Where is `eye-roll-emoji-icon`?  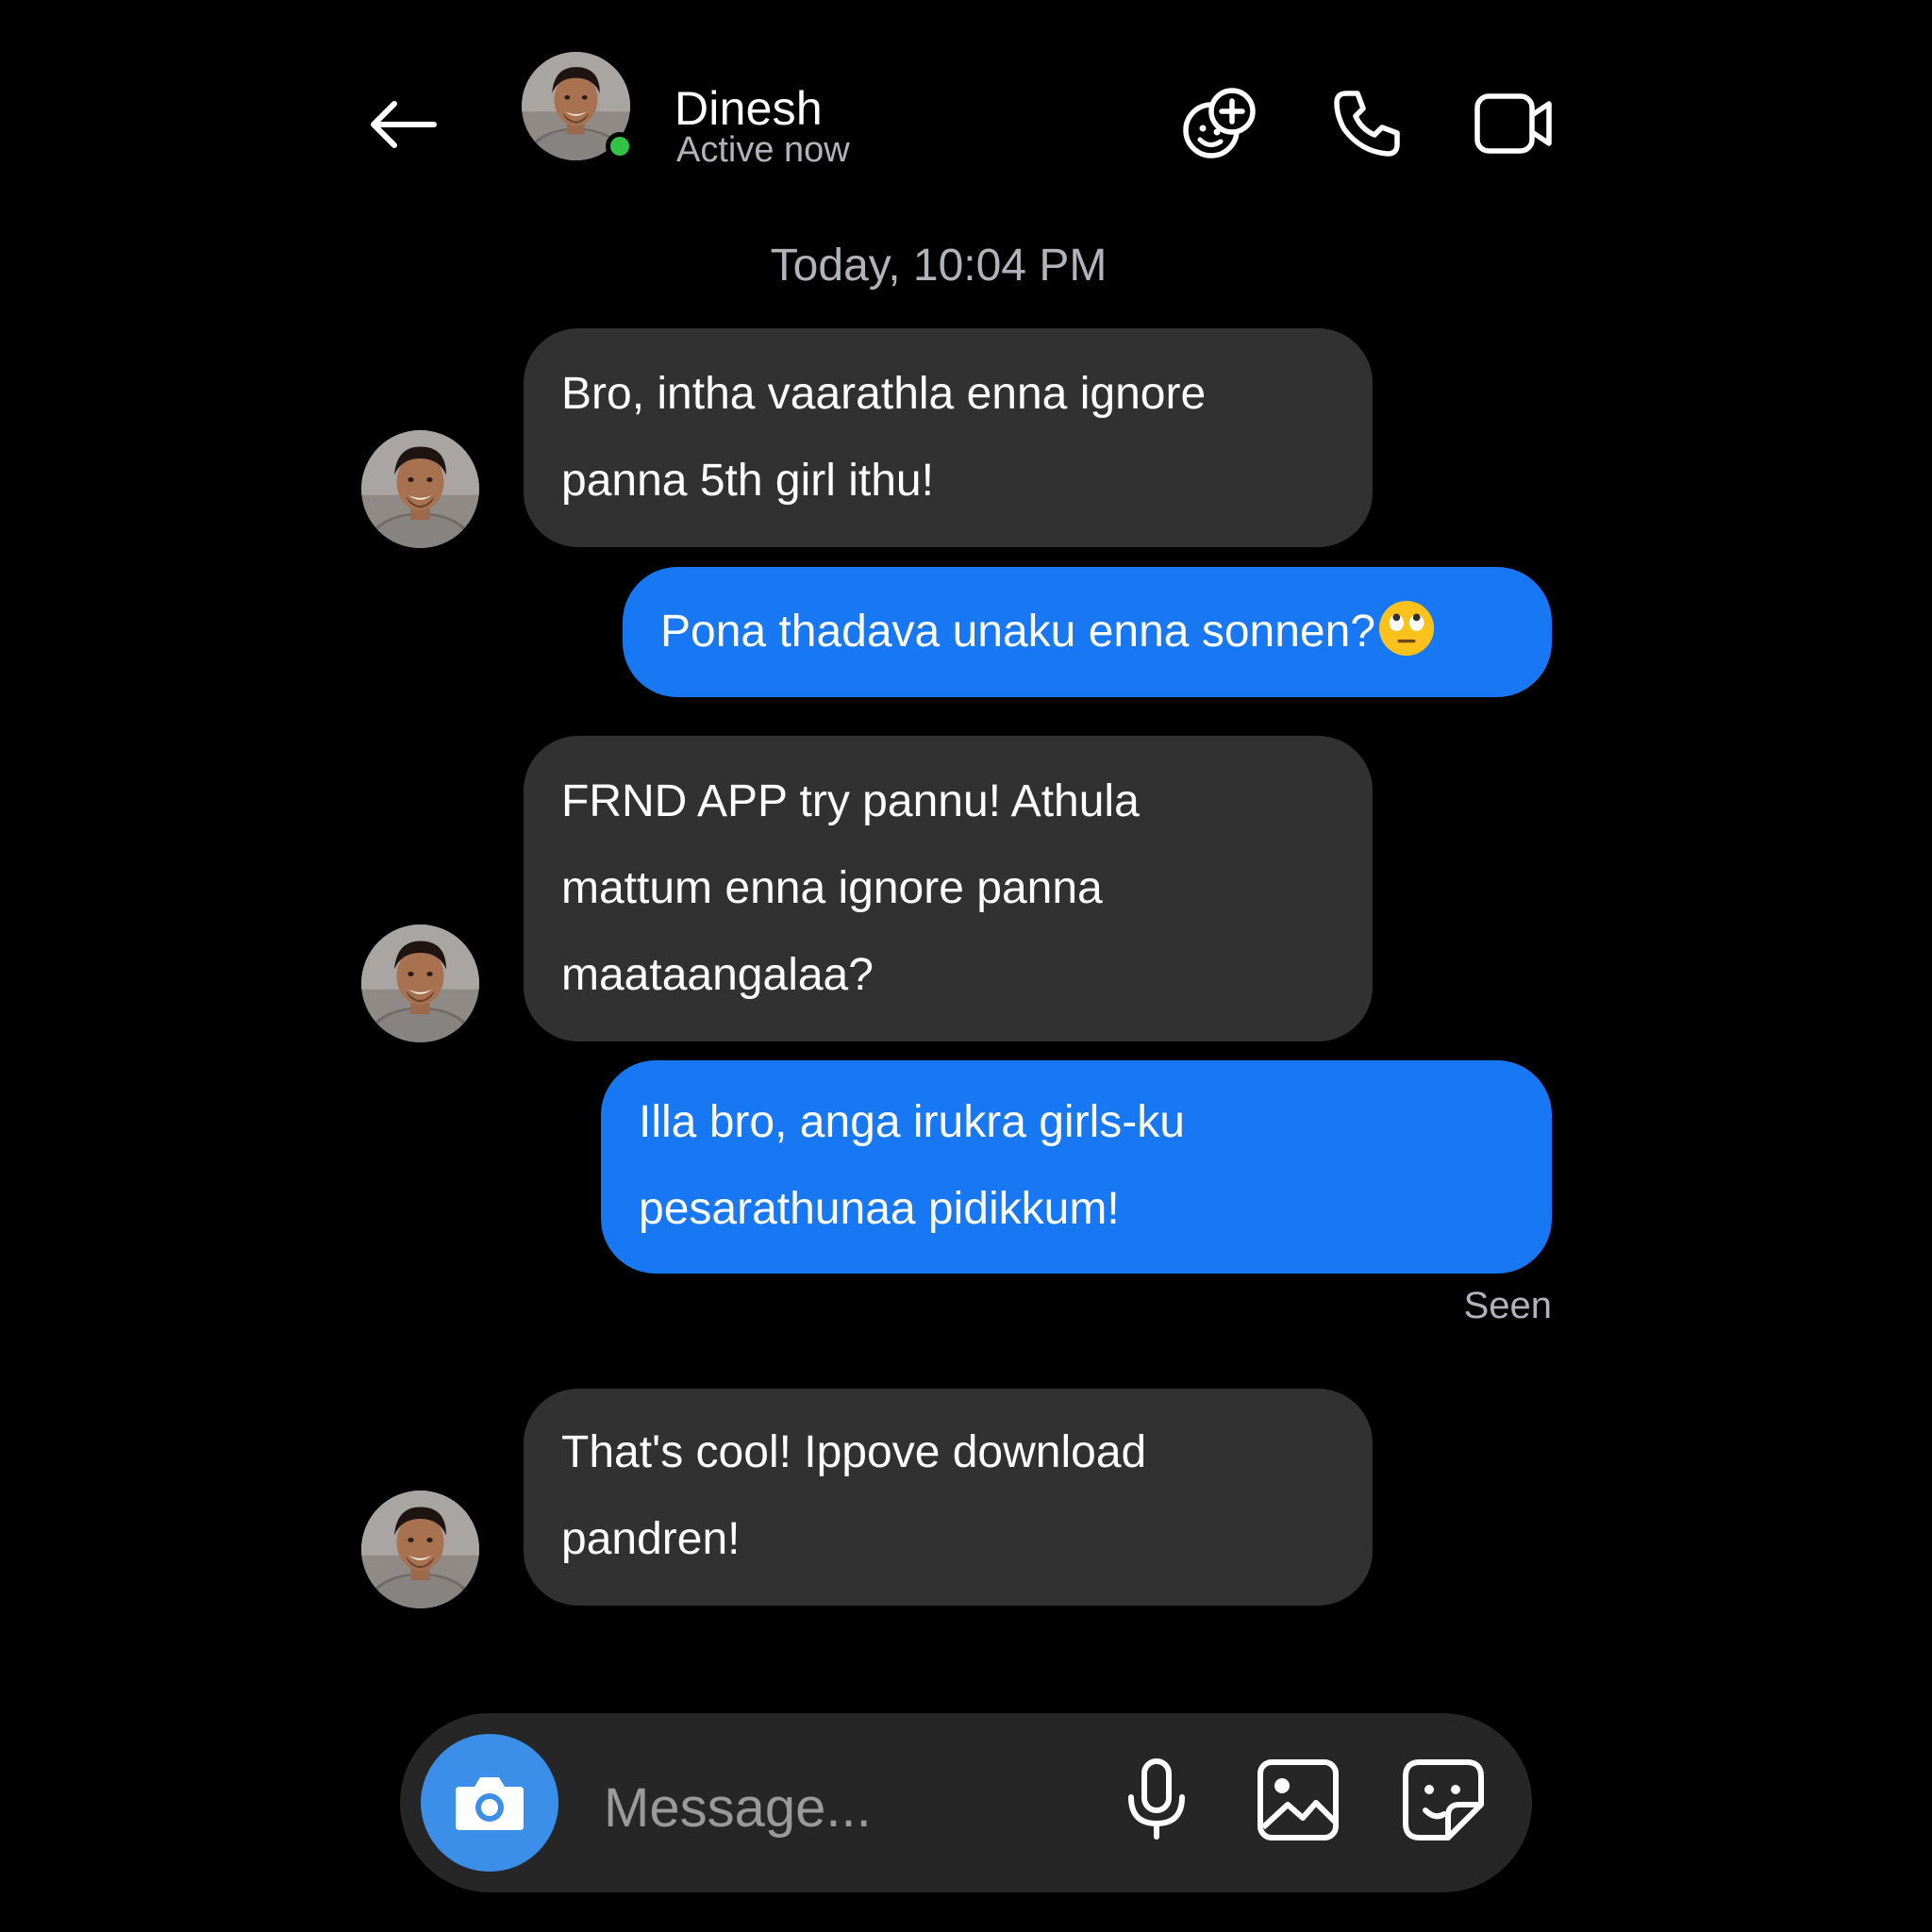
eye-roll-emoji-icon is located at coordinates (1407, 629).